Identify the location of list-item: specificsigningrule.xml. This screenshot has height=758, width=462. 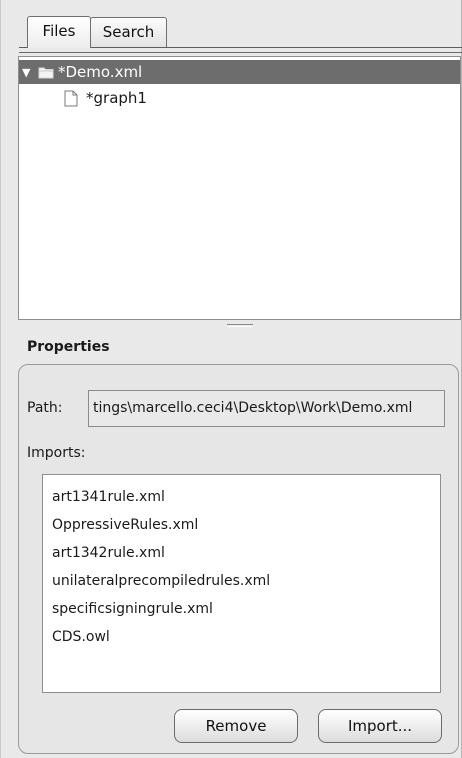
(241, 609).